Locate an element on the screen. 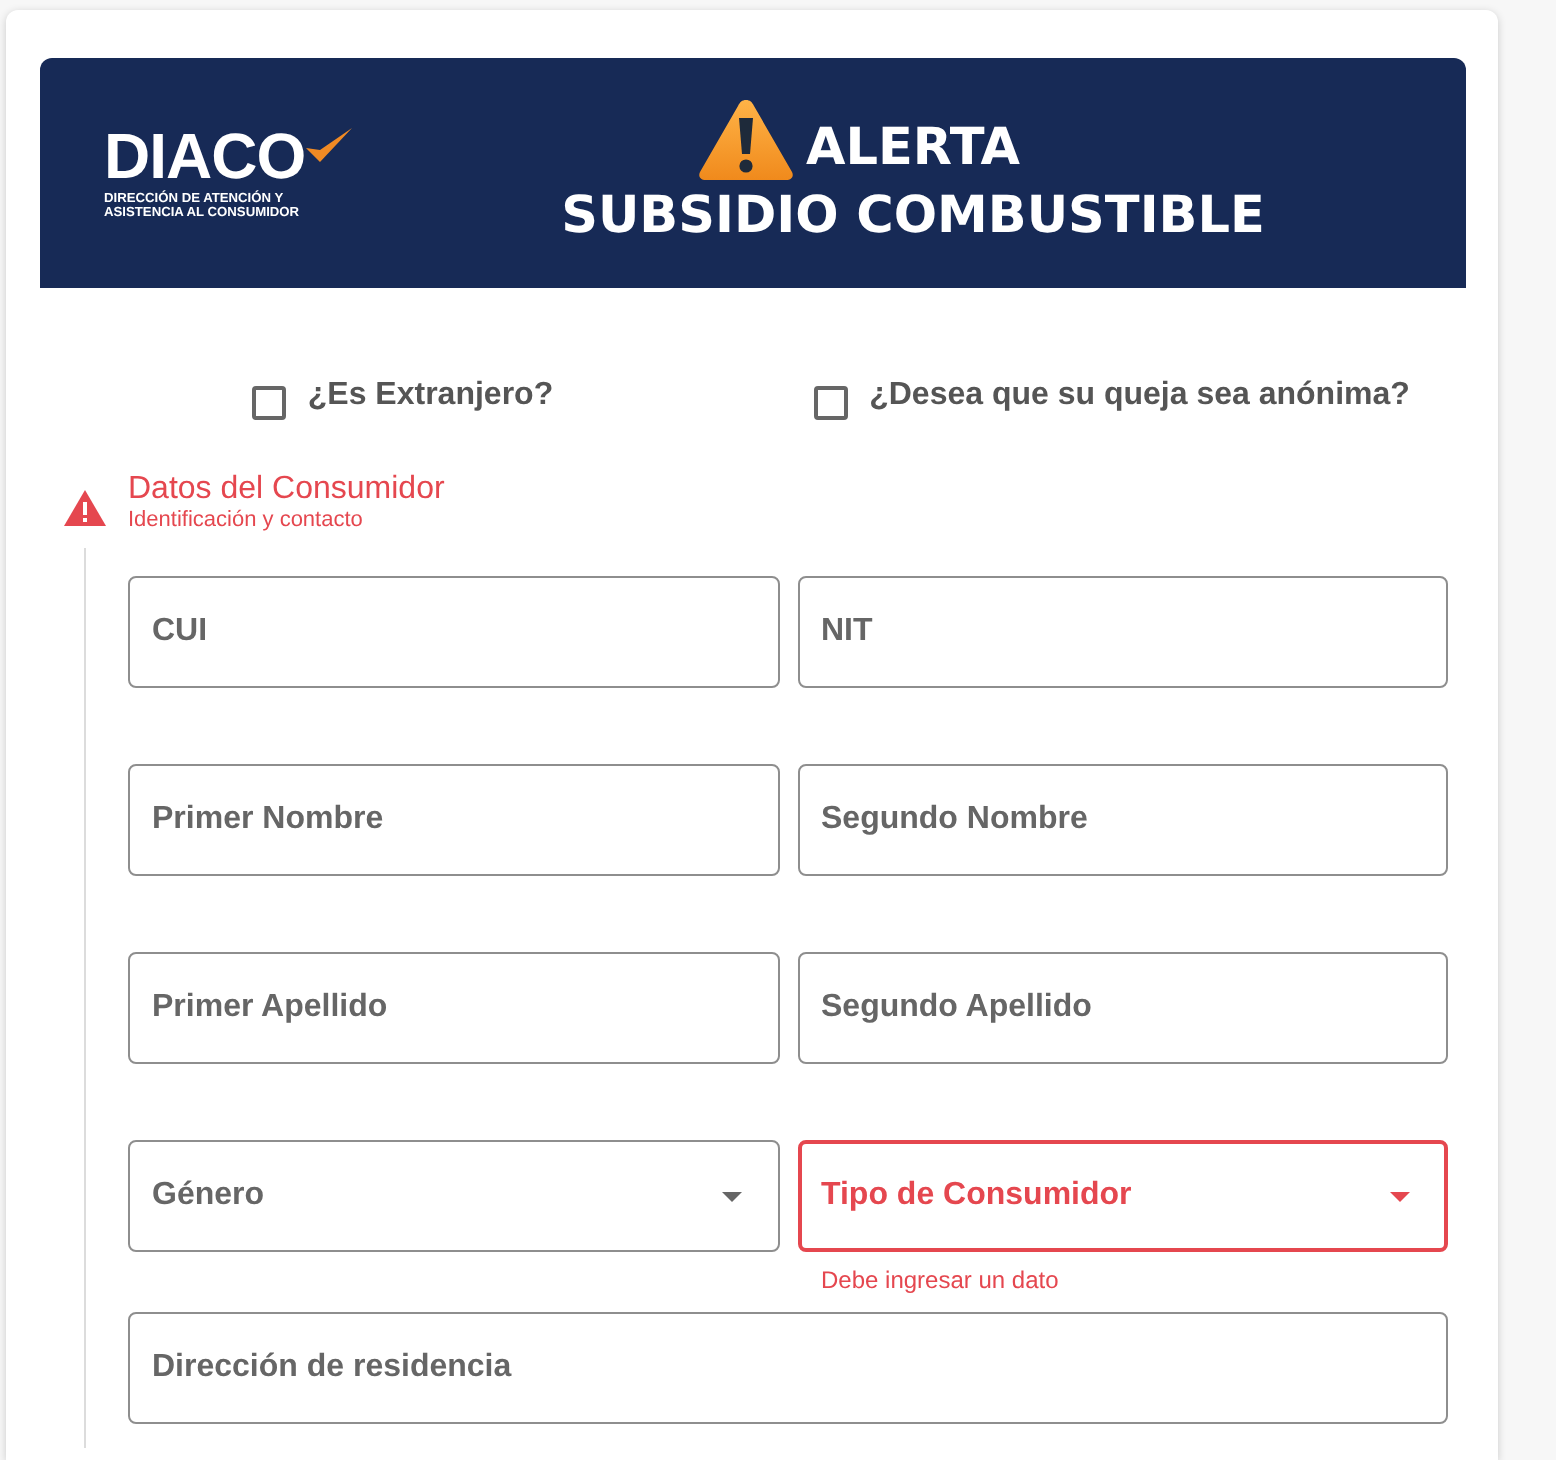 This screenshot has height=1460, width=1556. warning-icon is located at coordinates (745, 139).